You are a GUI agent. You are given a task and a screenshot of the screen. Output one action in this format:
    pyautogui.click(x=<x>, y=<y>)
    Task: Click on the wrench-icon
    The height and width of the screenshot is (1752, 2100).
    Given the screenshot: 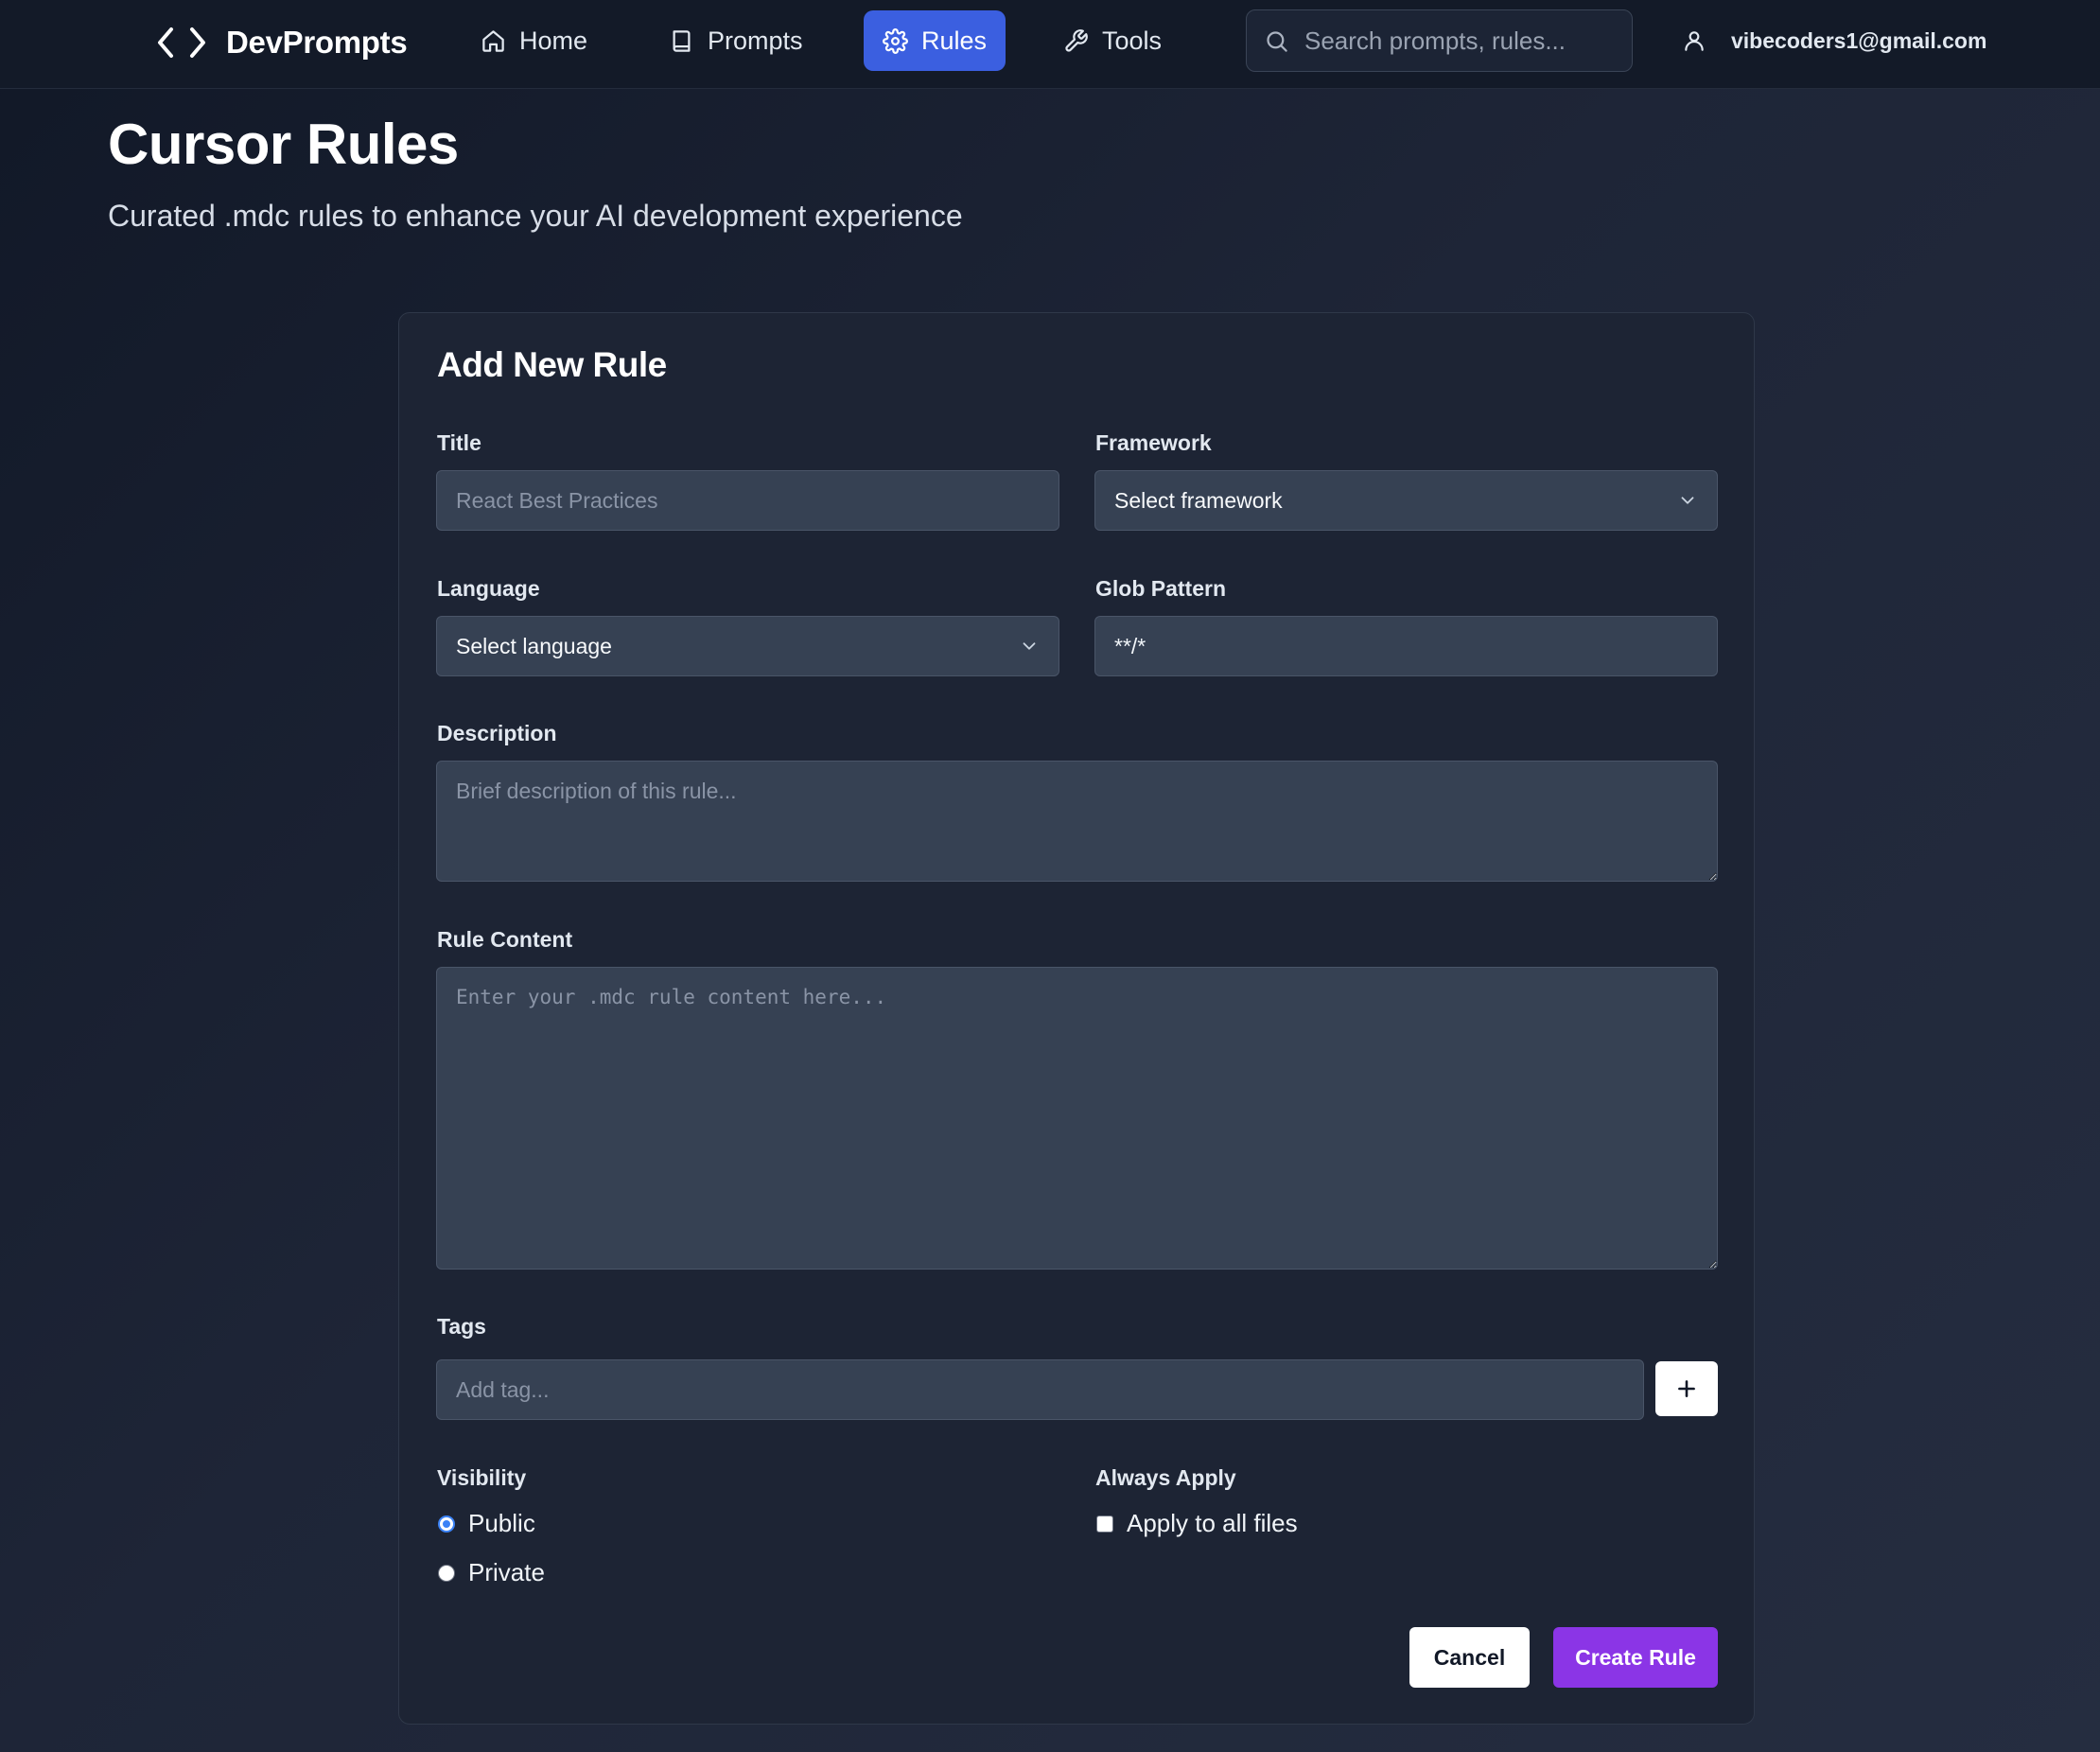 What is the action you would take?
    pyautogui.click(x=1076, y=40)
    